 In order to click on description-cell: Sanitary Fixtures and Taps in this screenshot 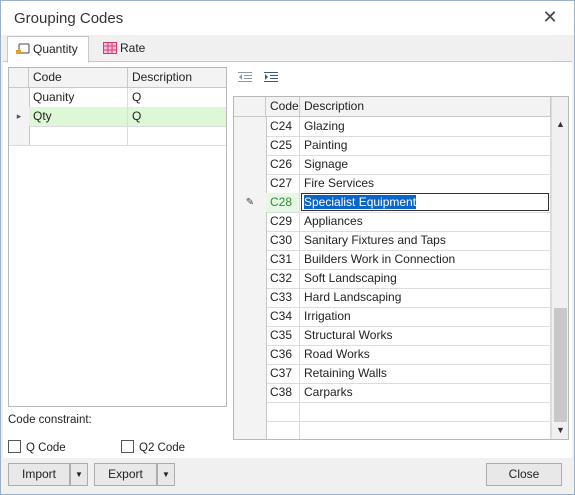, I will do `click(425, 240)`.